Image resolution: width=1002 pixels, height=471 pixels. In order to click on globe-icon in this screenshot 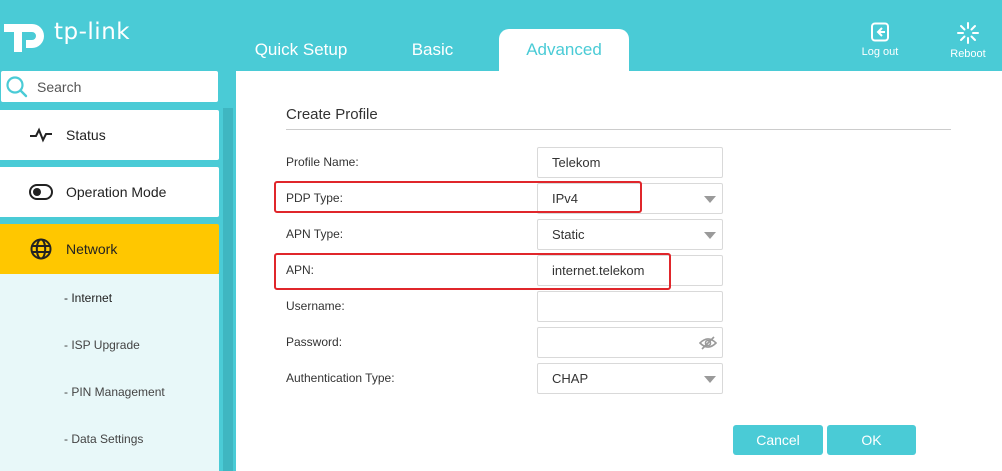, I will do `click(41, 249)`.